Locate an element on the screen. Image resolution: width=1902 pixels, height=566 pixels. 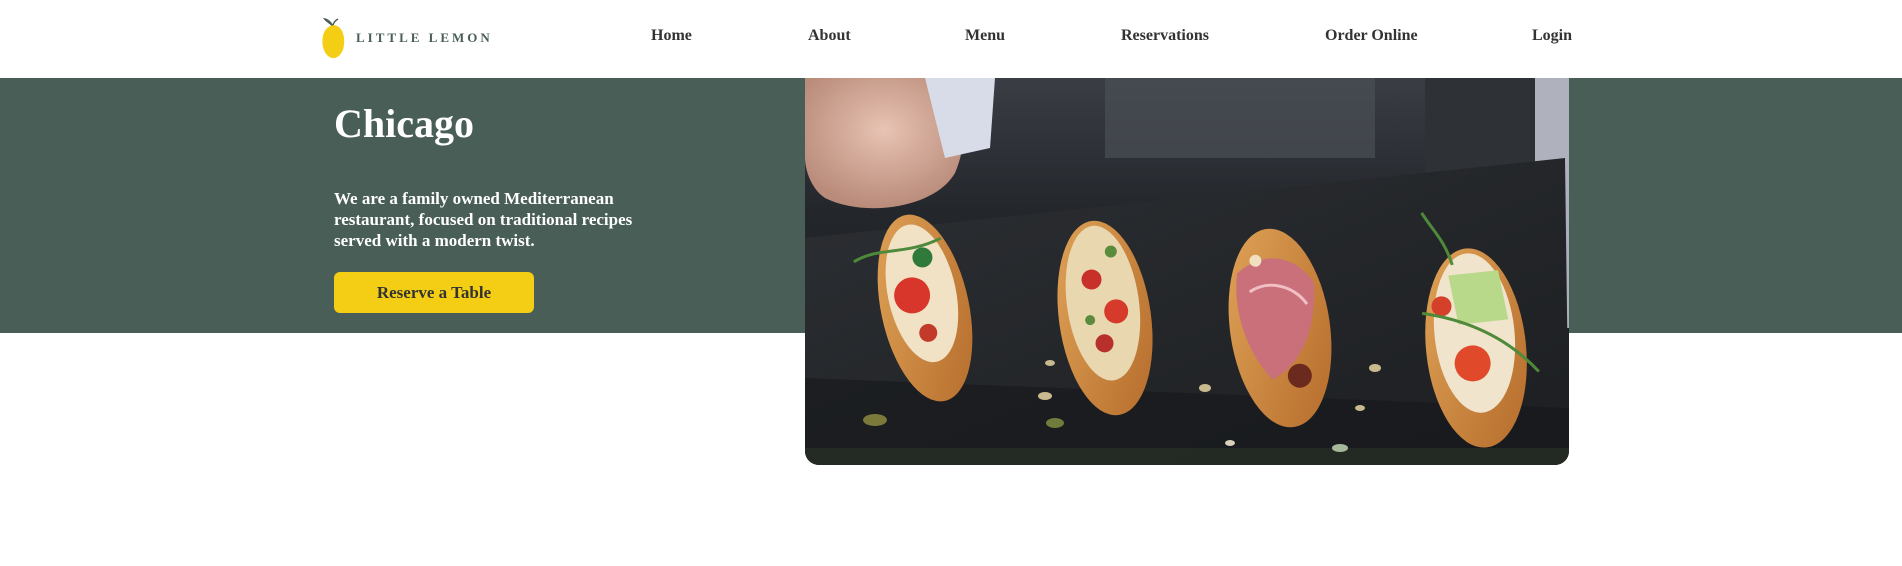
hero-title: Chicago is located at coordinates (404, 123).